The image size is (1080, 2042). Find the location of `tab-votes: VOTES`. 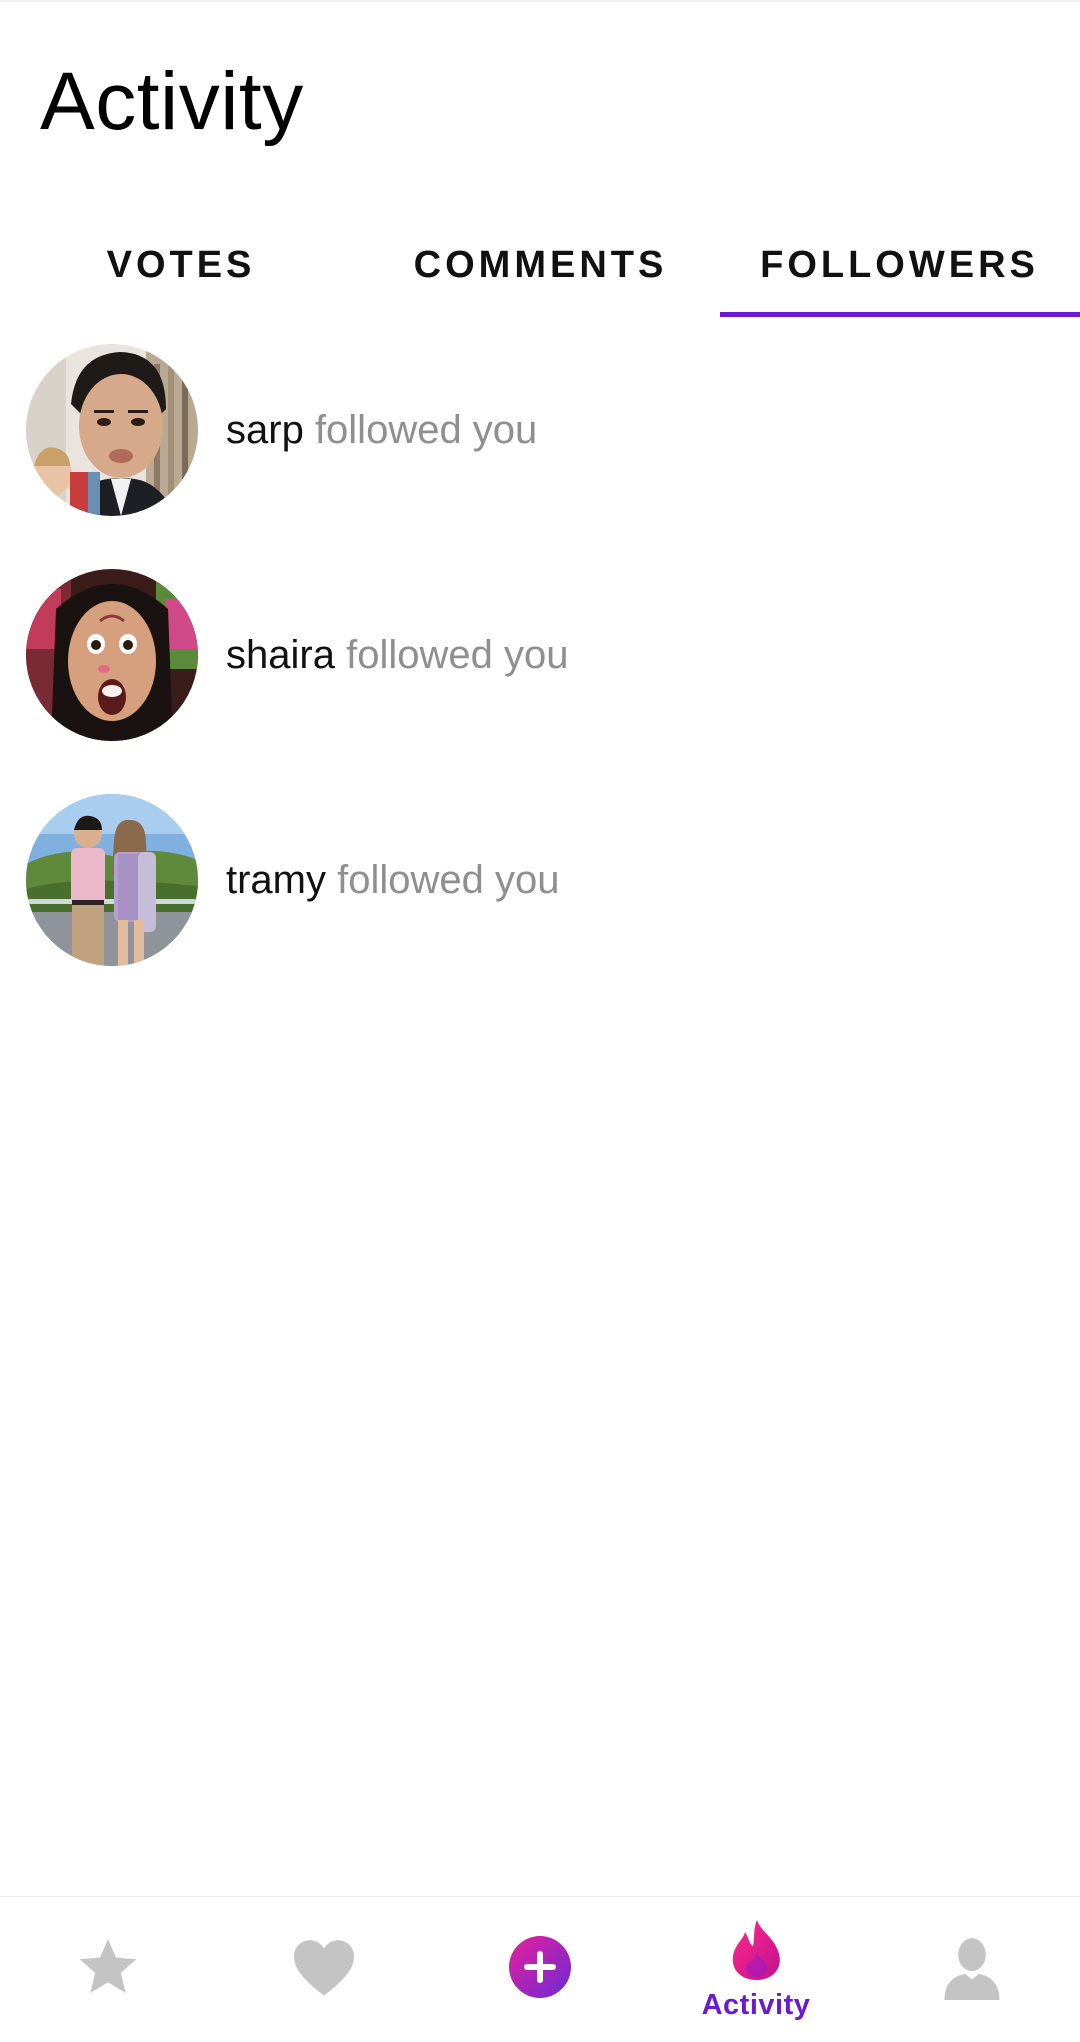

tab-votes: VOTES is located at coordinates (181, 265).